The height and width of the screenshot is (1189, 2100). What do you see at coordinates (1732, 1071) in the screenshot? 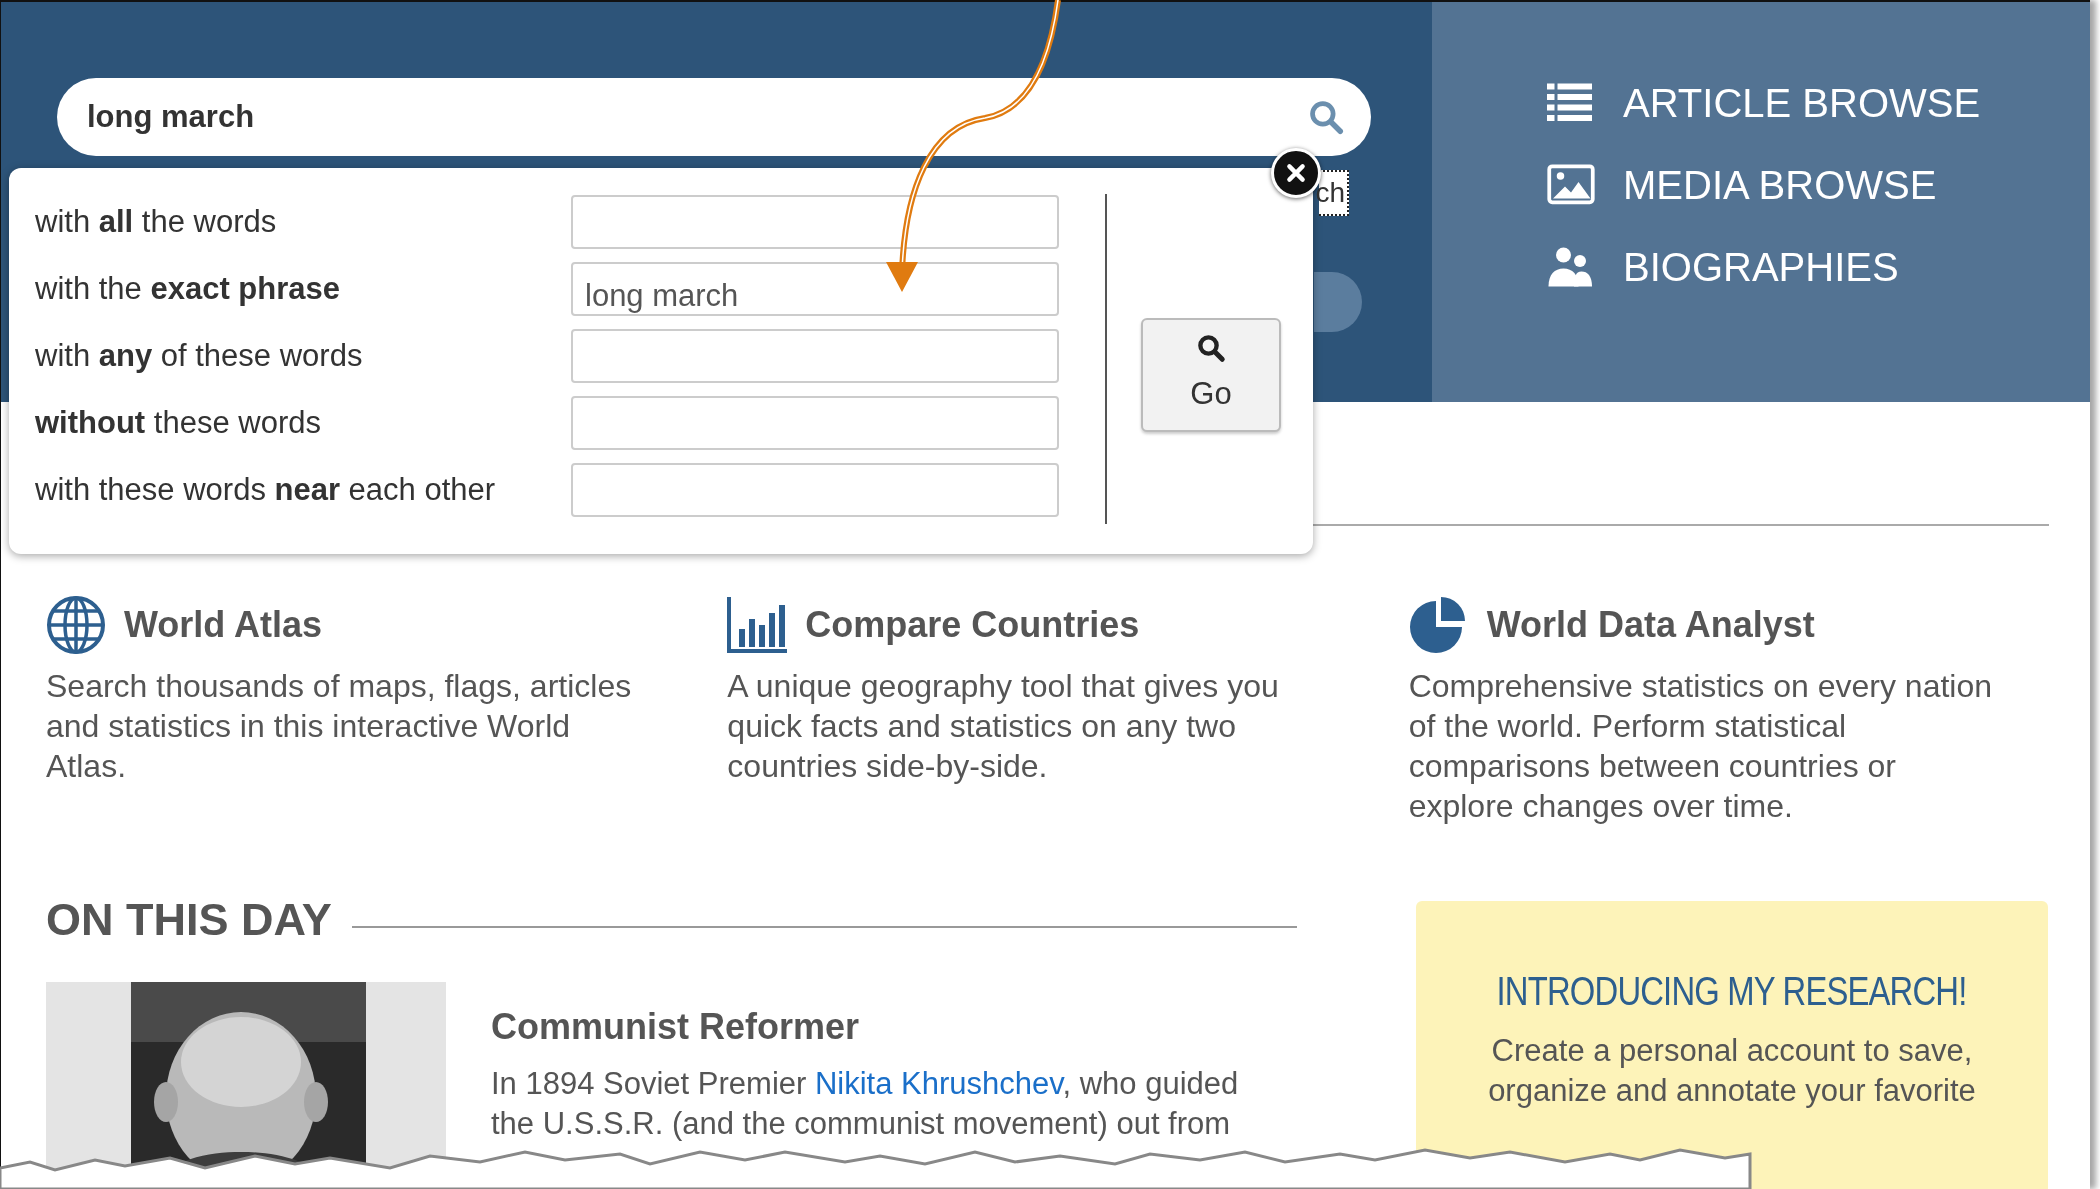
I see `promo-text: Create a personal account to save, organize and annotate your favorite` at bounding box center [1732, 1071].